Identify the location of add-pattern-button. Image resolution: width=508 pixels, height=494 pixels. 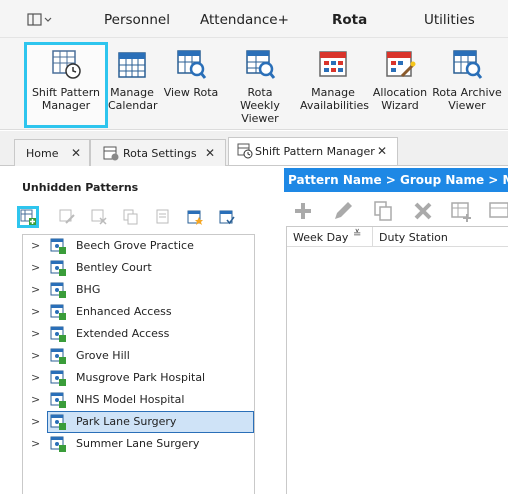
(28, 217).